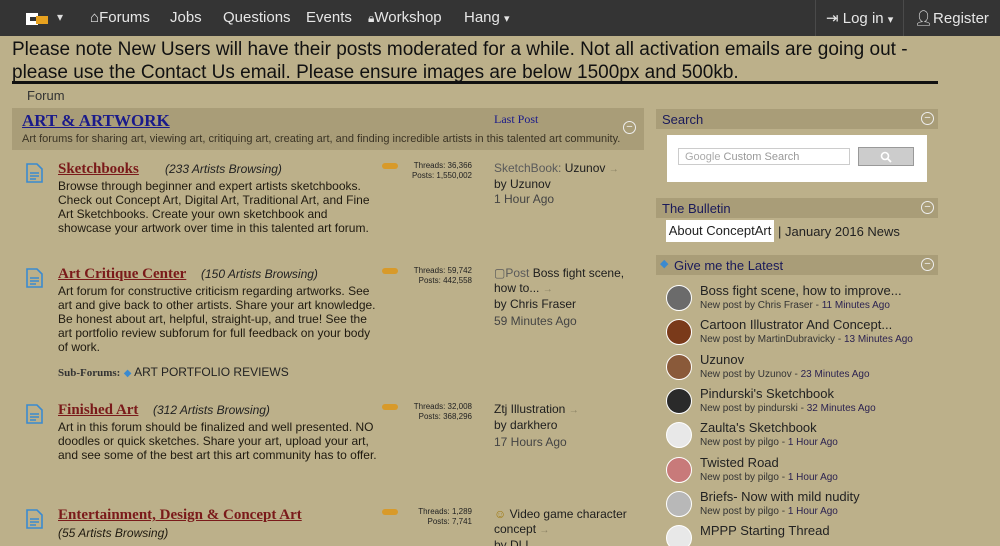  Describe the element at coordinates (37, 19) in the screenshot. I see `site-logo-icon` at that location.